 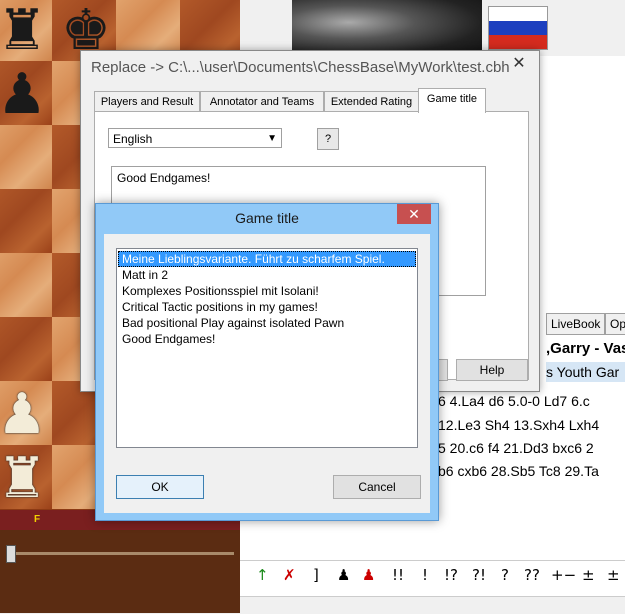 What do you see at coordinates (518, 425) in the screenshot?
I see `notation-line: 12.Le3 Sh4 13.Sxh4 Lxh4` at bounding box center [518, 425].